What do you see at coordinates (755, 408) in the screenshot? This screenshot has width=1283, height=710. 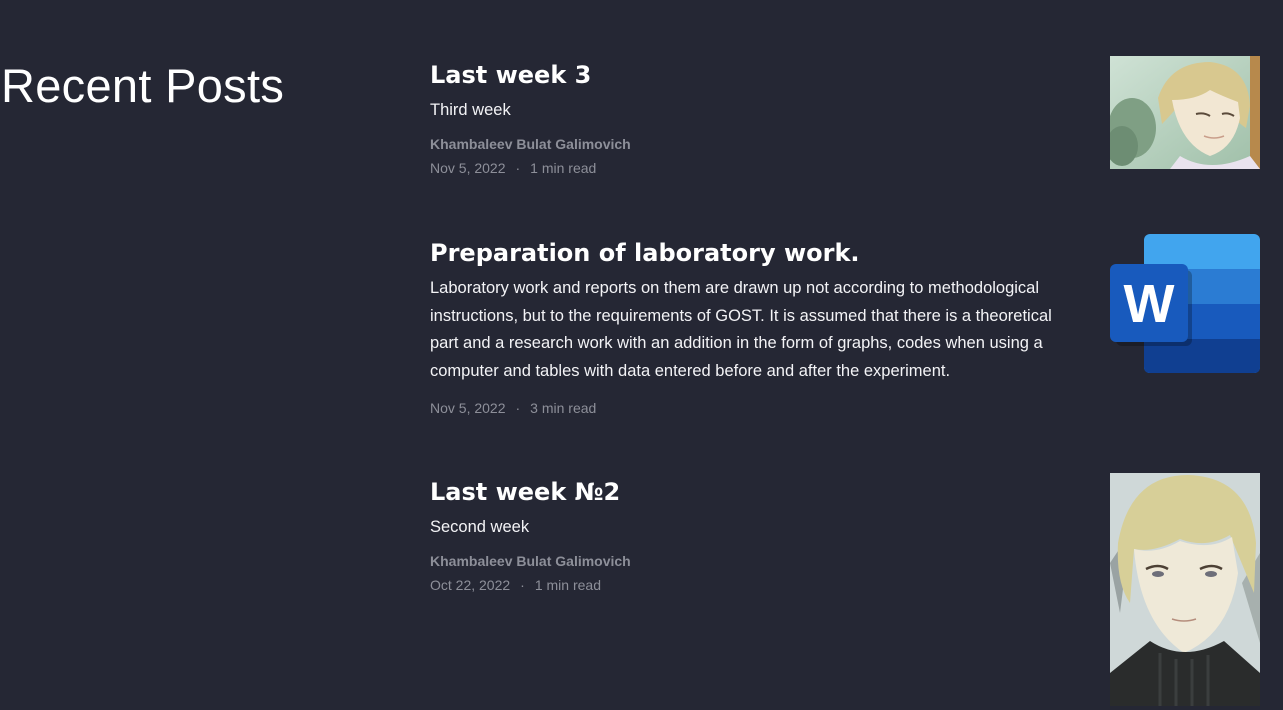 I see `post-meta: Nov 5, 2022 · 3 min read` at bounding box center [755, 408].